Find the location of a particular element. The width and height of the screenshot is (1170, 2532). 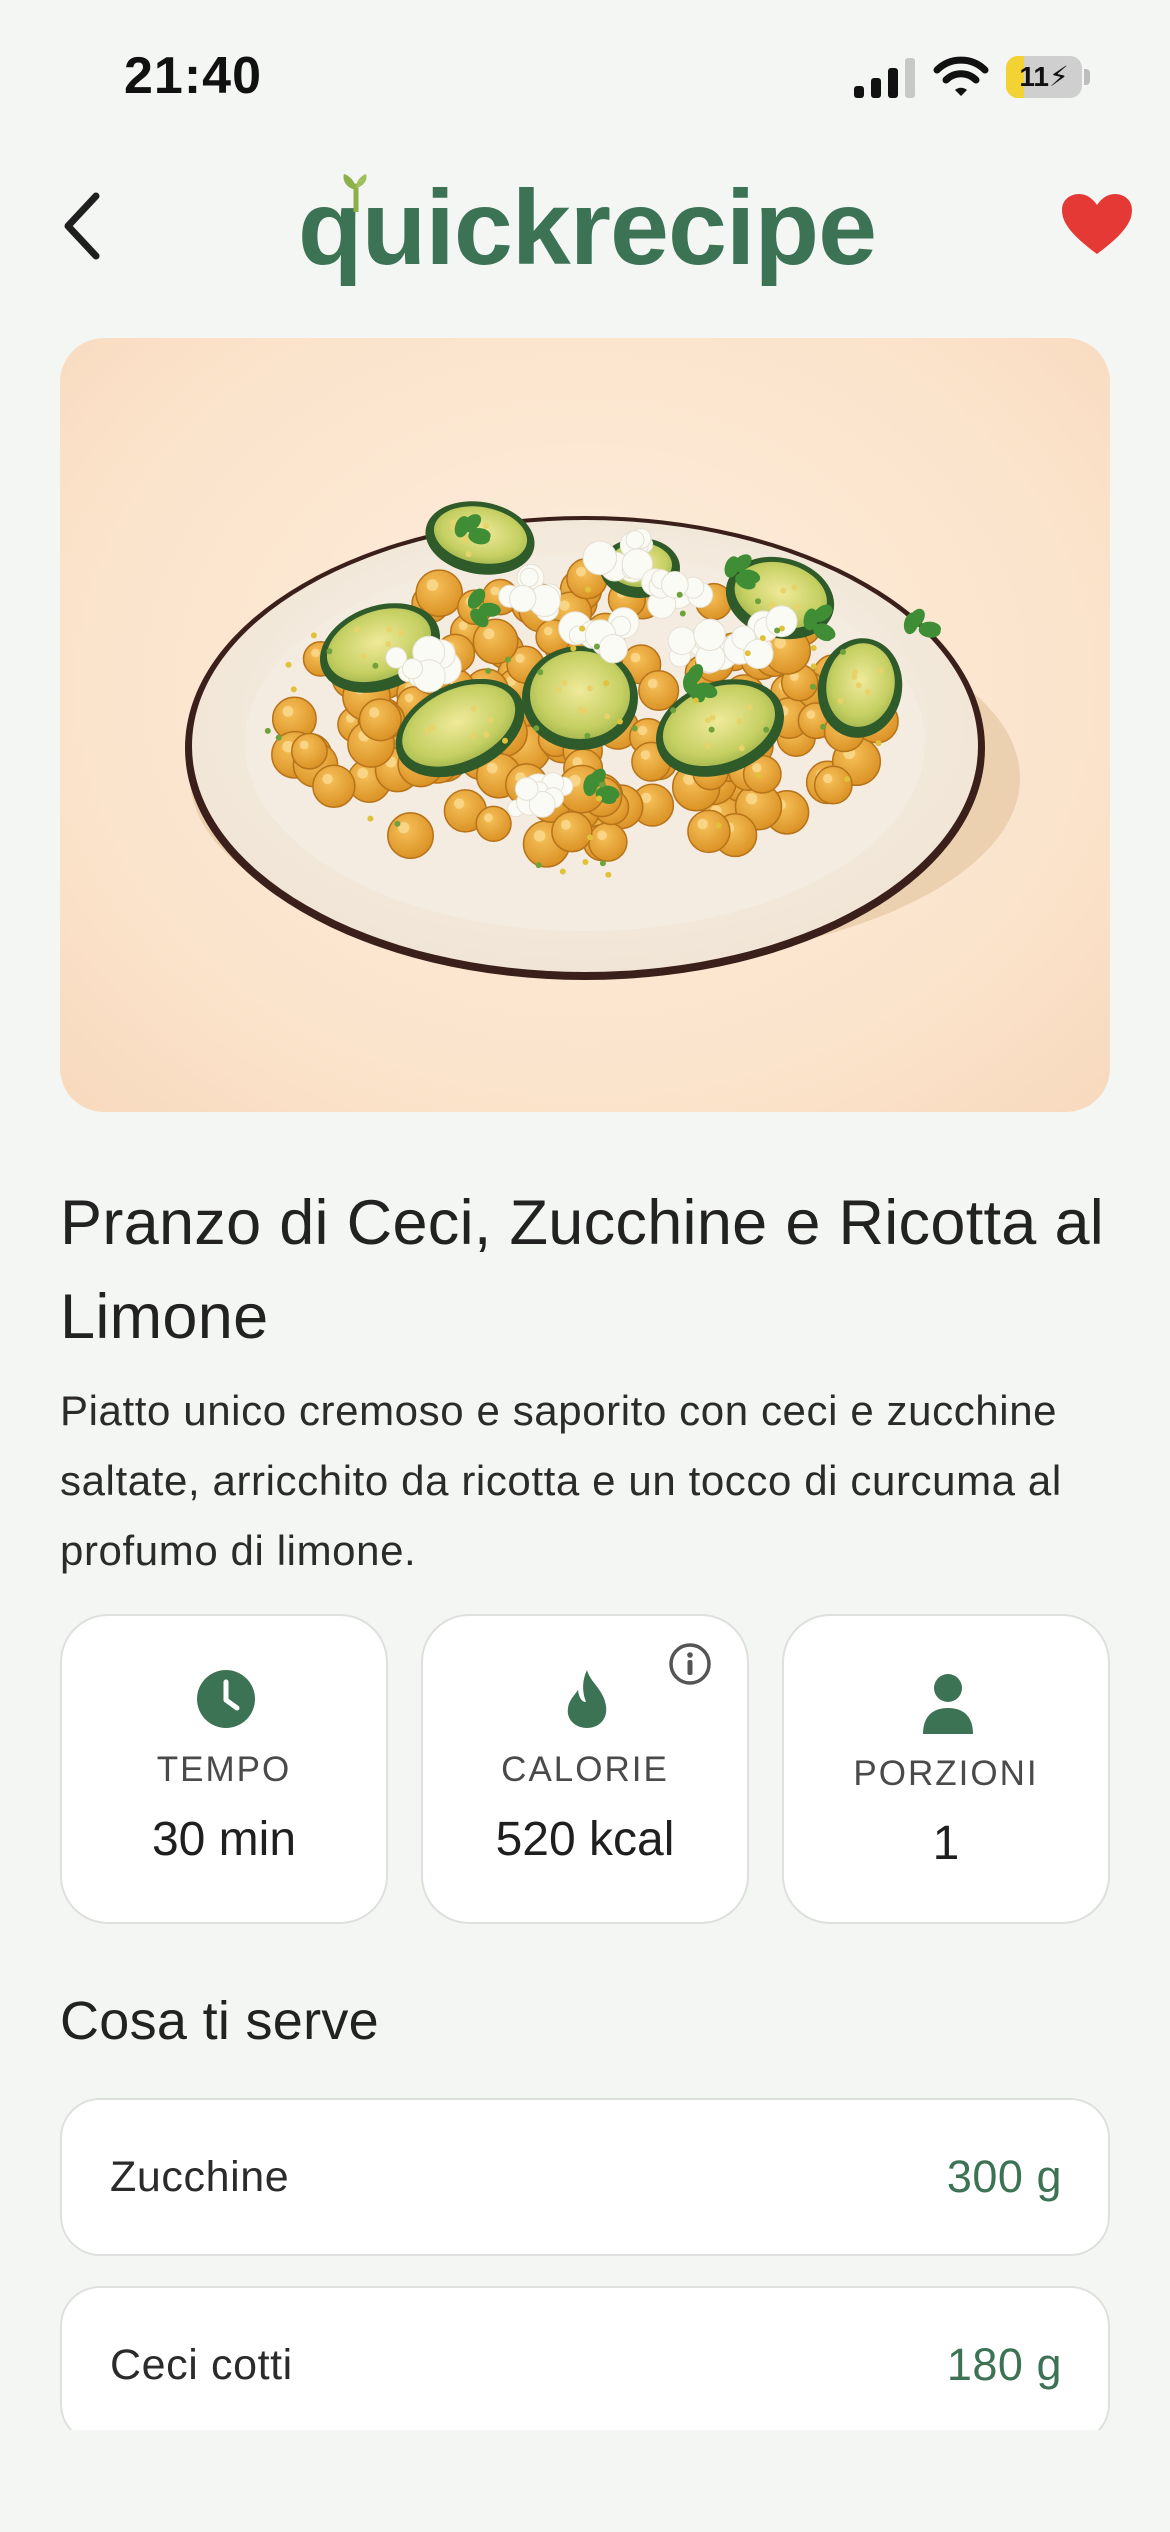

stat-card-time: TEMPO 30 min is located at coordinates (224, 1769).